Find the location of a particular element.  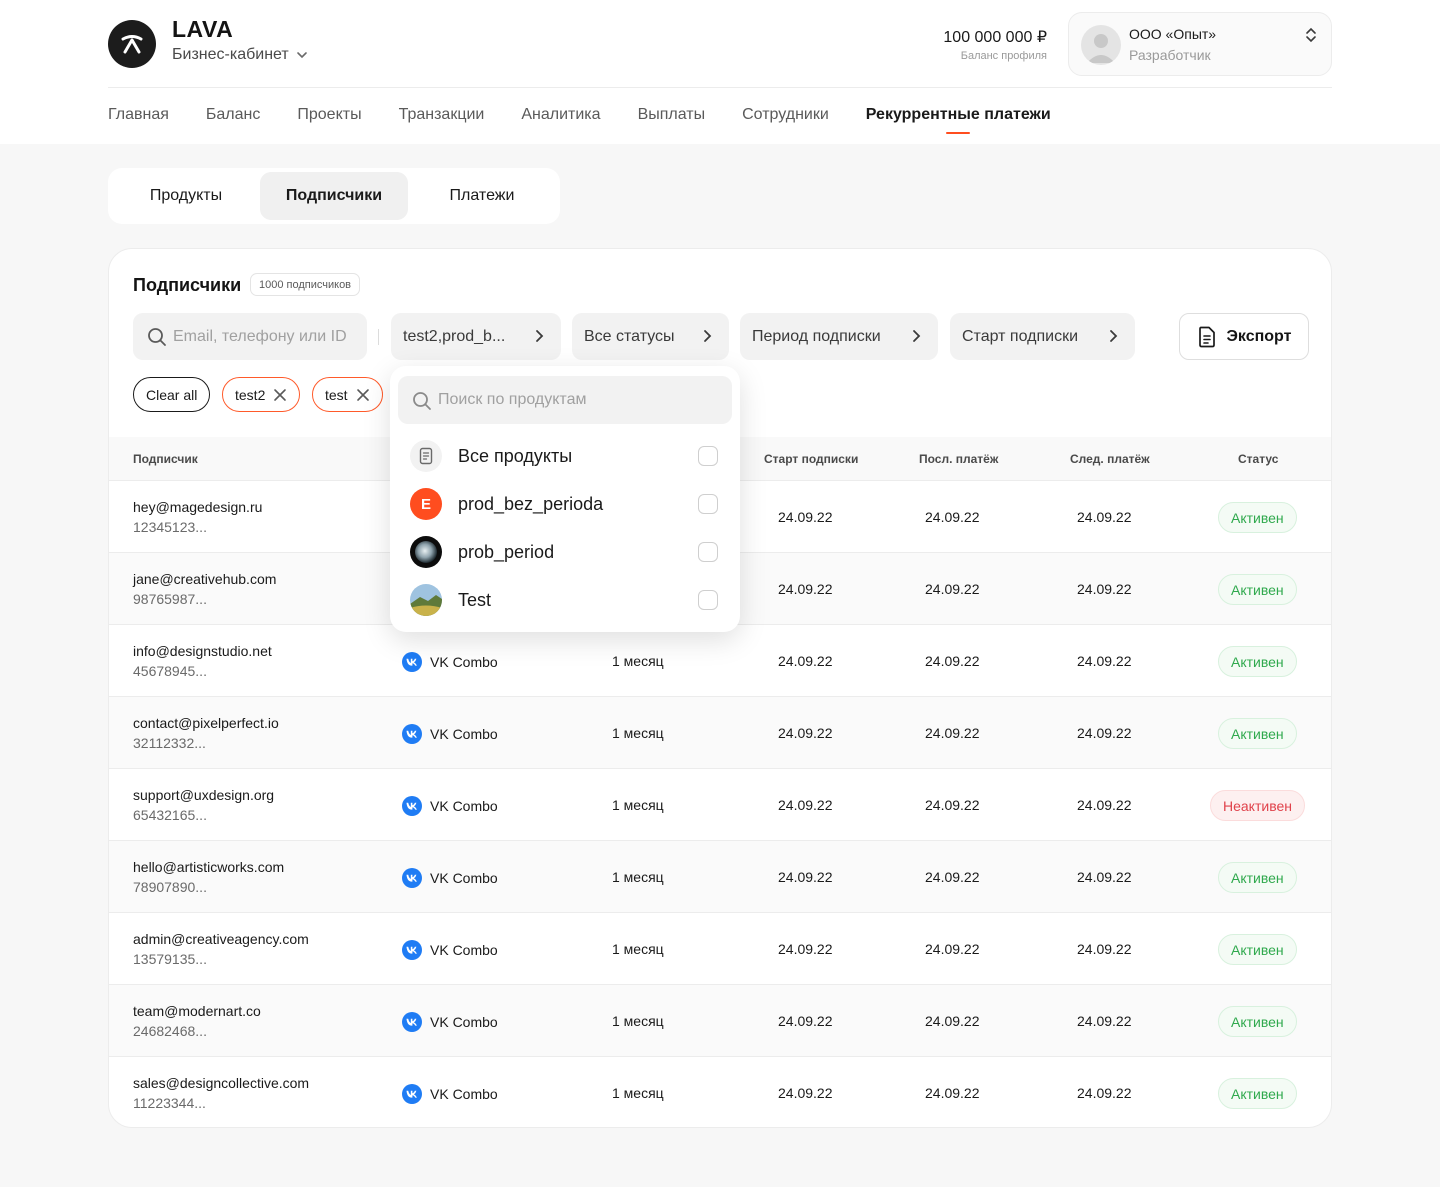

subscriber-email: admin@creativeagency.com is located at coordinates (221, 939).